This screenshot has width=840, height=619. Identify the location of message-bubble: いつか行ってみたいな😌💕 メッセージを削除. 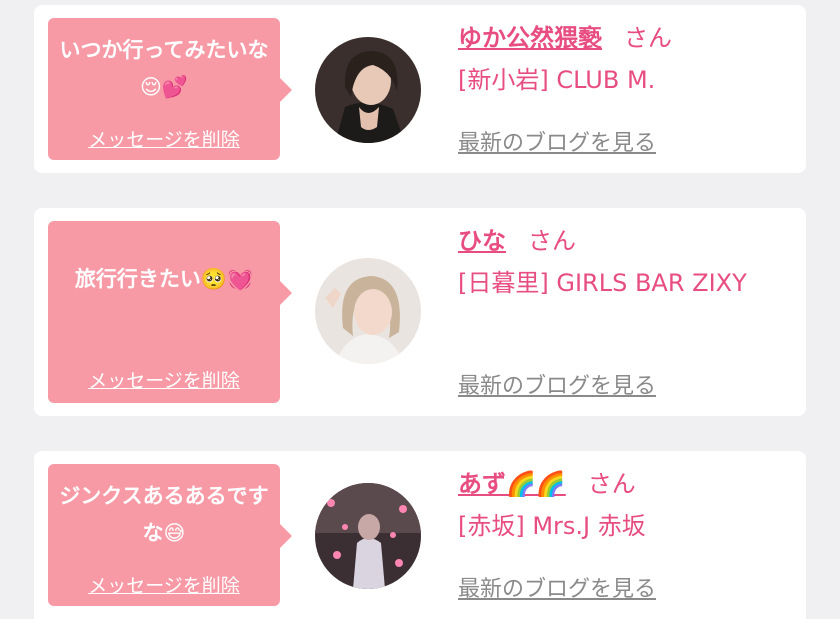
(170, 89).